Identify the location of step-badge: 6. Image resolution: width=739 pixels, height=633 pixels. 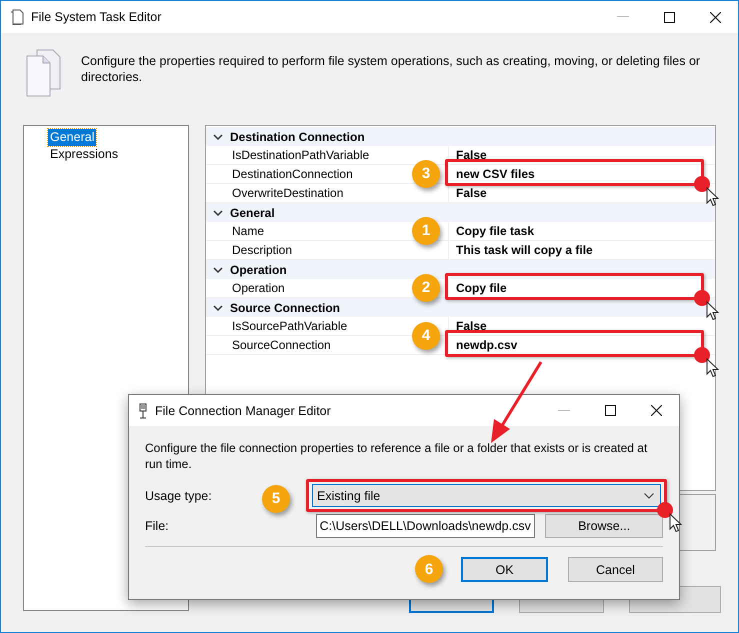
(429, 569).